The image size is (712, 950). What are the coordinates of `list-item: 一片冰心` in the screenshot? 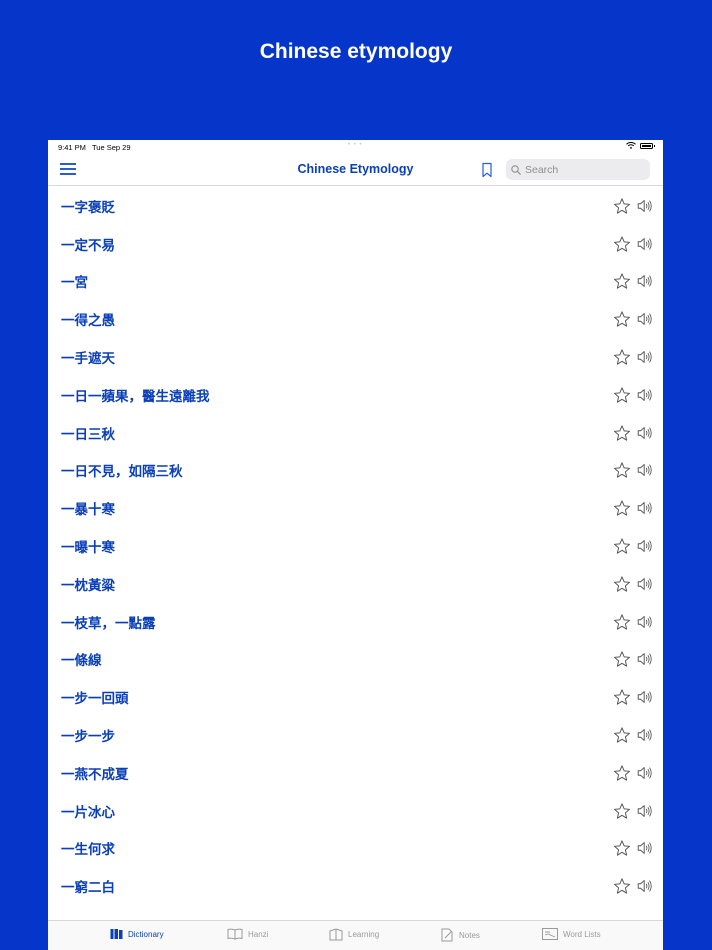 It's located at (355, 811).